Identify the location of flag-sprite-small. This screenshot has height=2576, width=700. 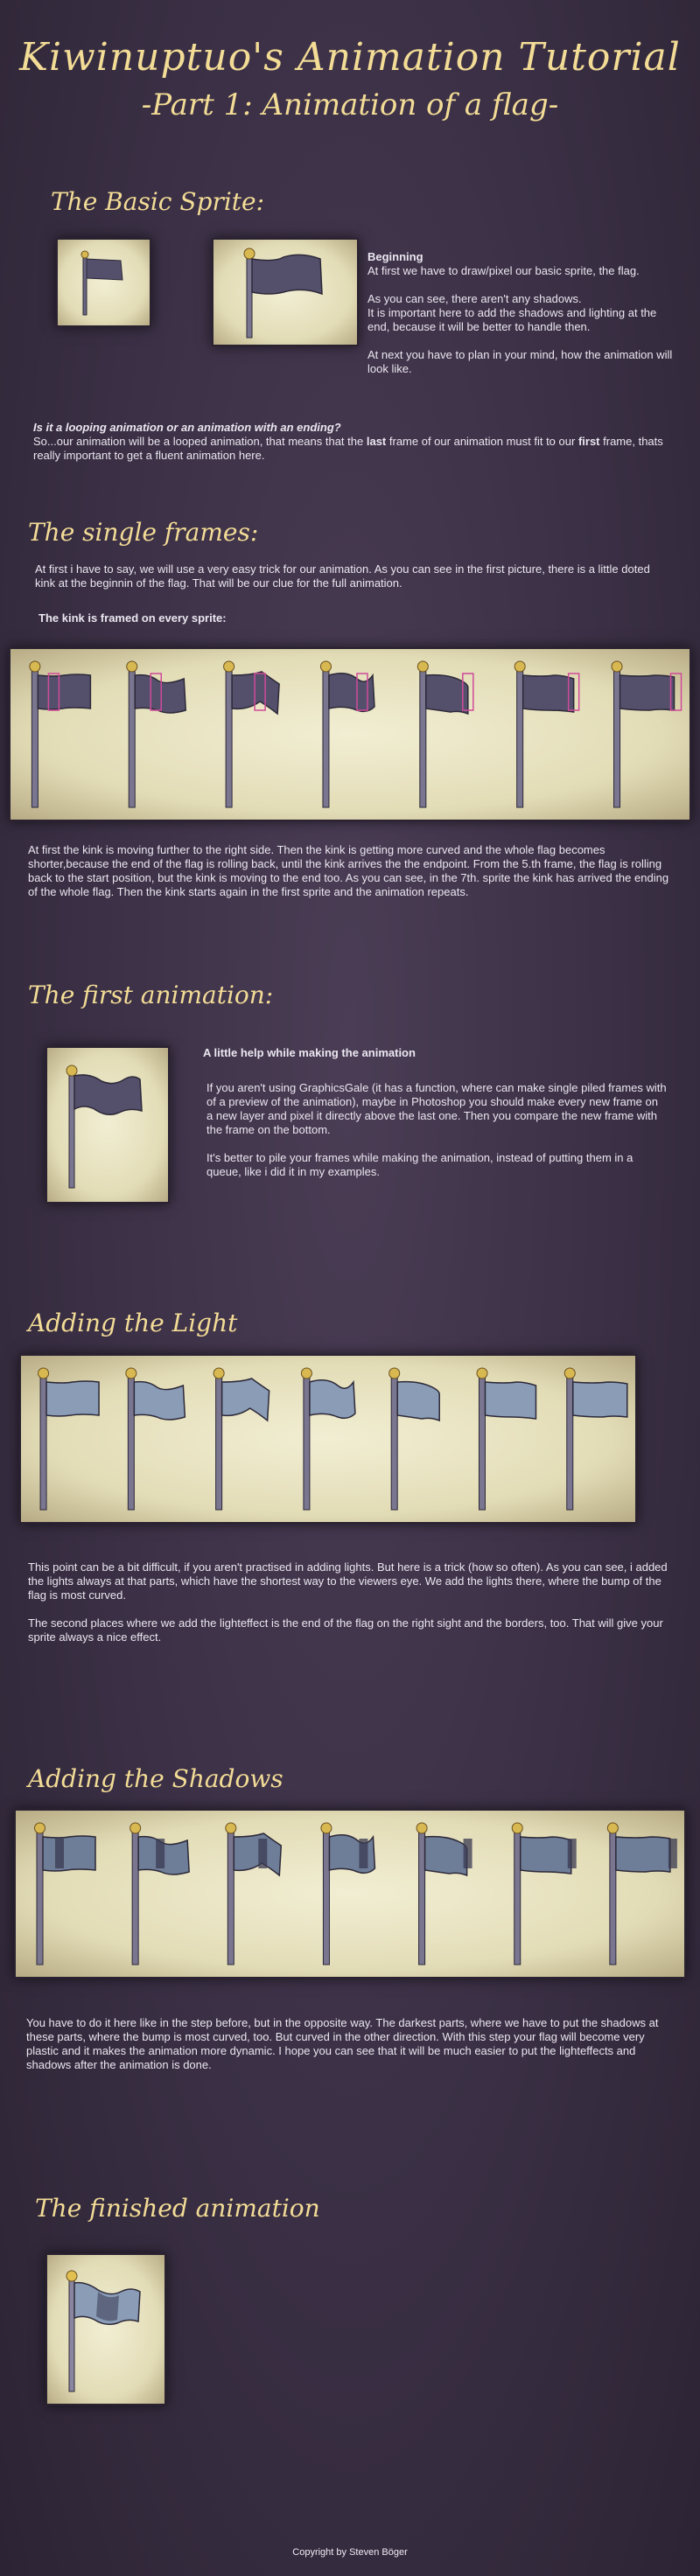
(101, 283).